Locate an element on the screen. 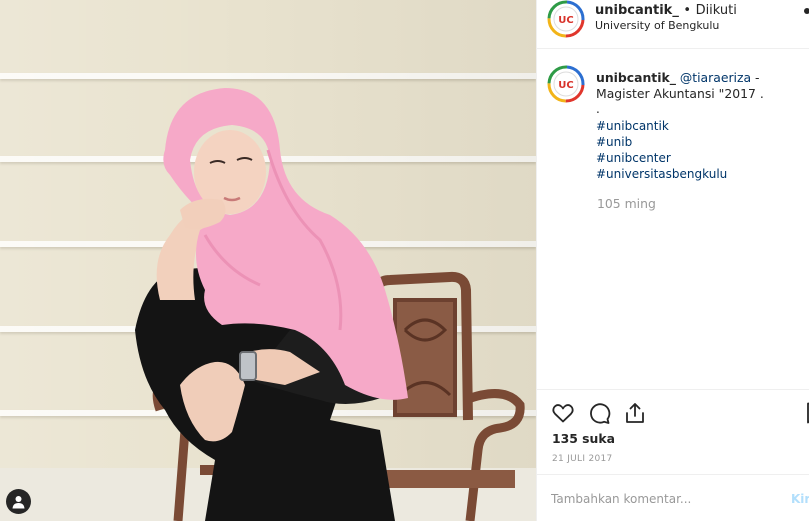 Image resolution: width=809 pixels, height=521 pixels. more-options-icon is located at coordinates (806, 11).